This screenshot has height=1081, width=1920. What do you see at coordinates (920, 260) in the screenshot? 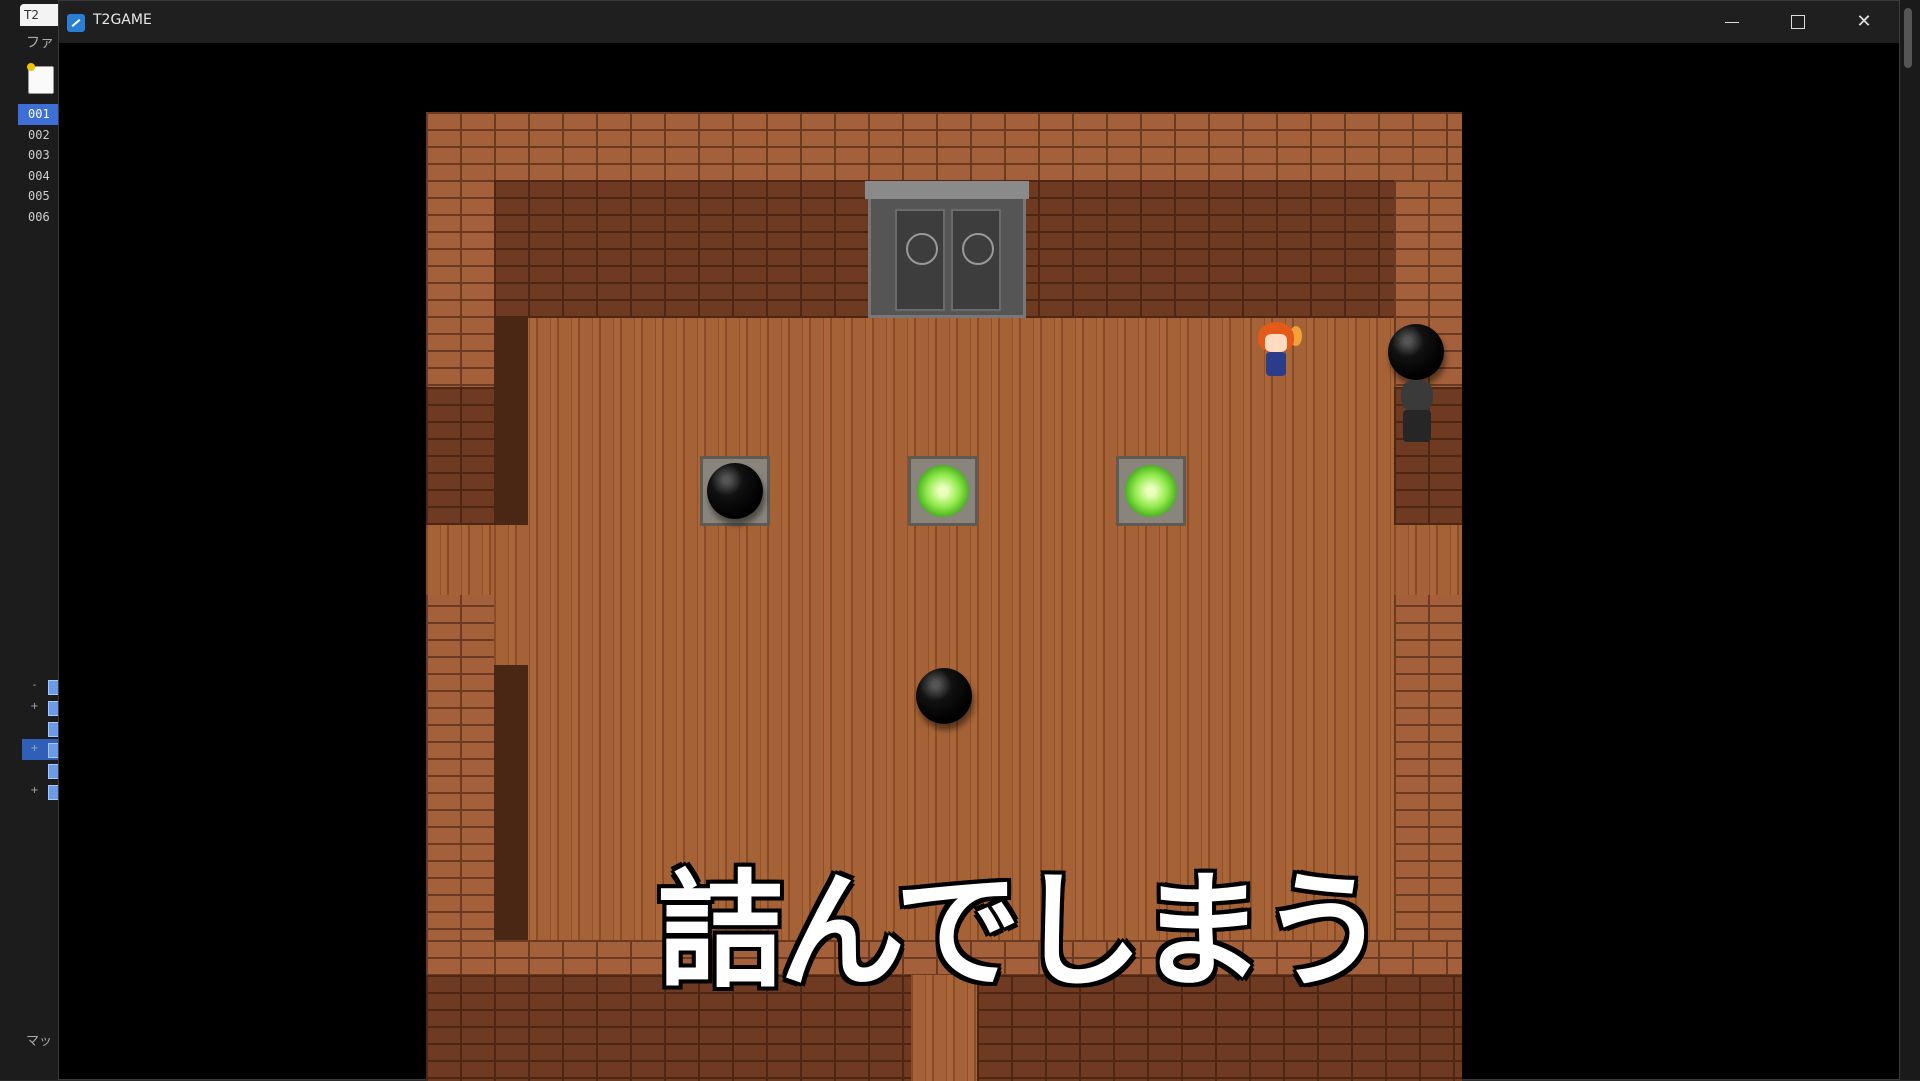
I see `door-leaf-left` at bounding box center [920, 260].